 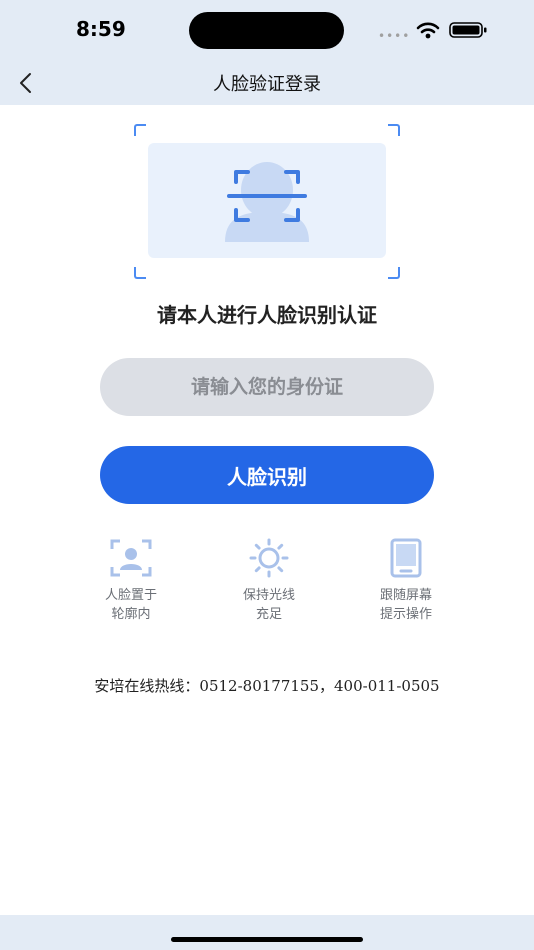 I want to click on page-title: 人脸验证登录, so click(x=267, y=84).